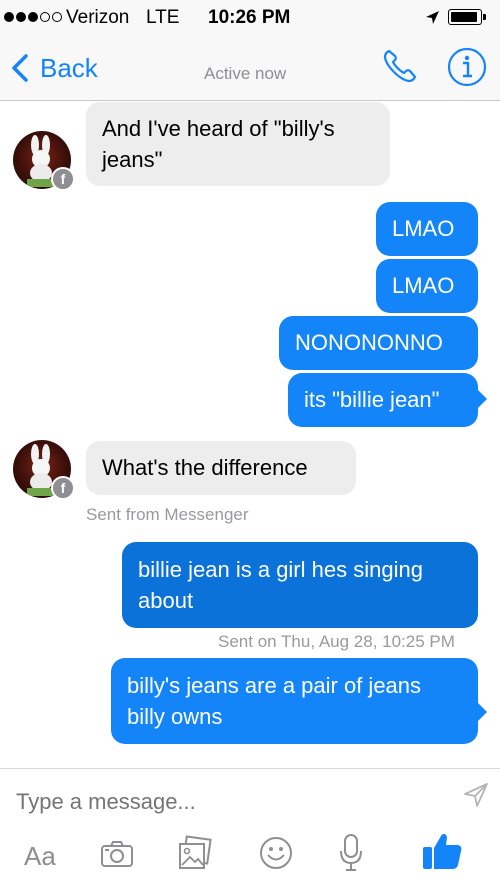 The height and width of the screenshot is (889, 500). I want to click on message-line: billy owns, so click(175, 716).